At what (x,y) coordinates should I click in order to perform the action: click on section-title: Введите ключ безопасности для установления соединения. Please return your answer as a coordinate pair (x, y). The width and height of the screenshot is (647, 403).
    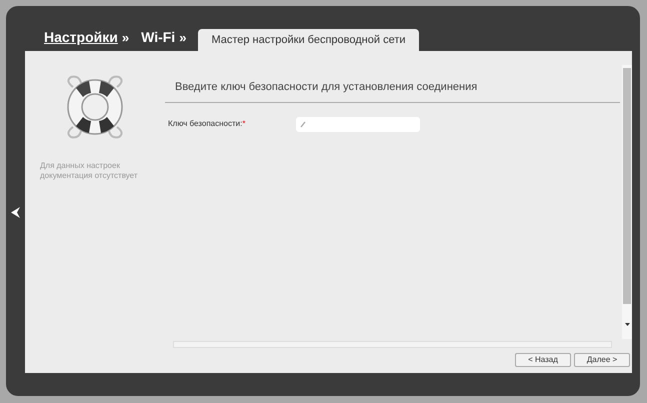
    Looking at the image, I should click on (392, 90).